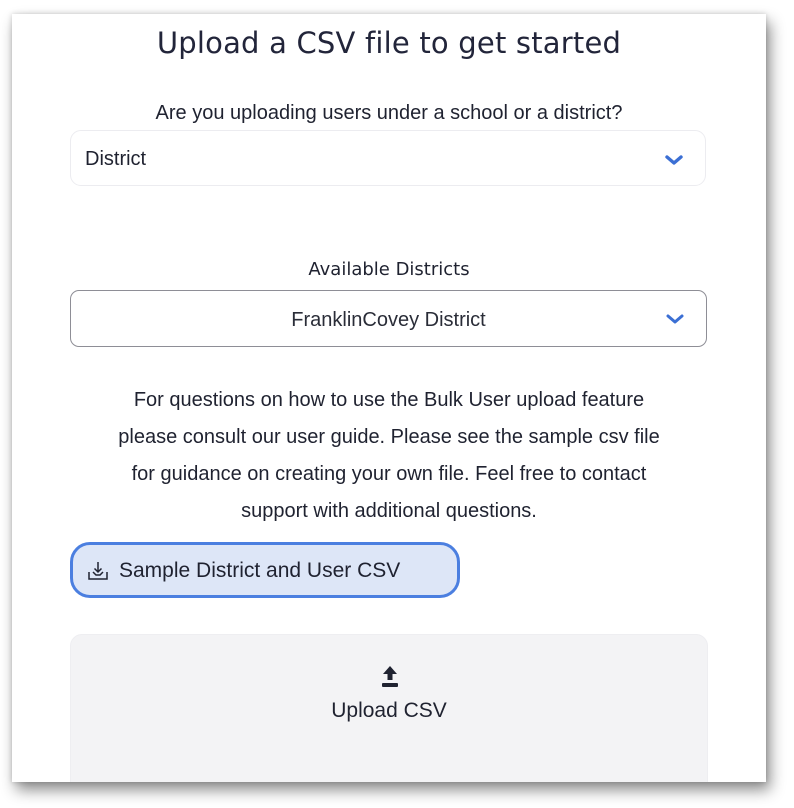  I want to click on upload-dropzone: Upload CSV, so click(389, 708).